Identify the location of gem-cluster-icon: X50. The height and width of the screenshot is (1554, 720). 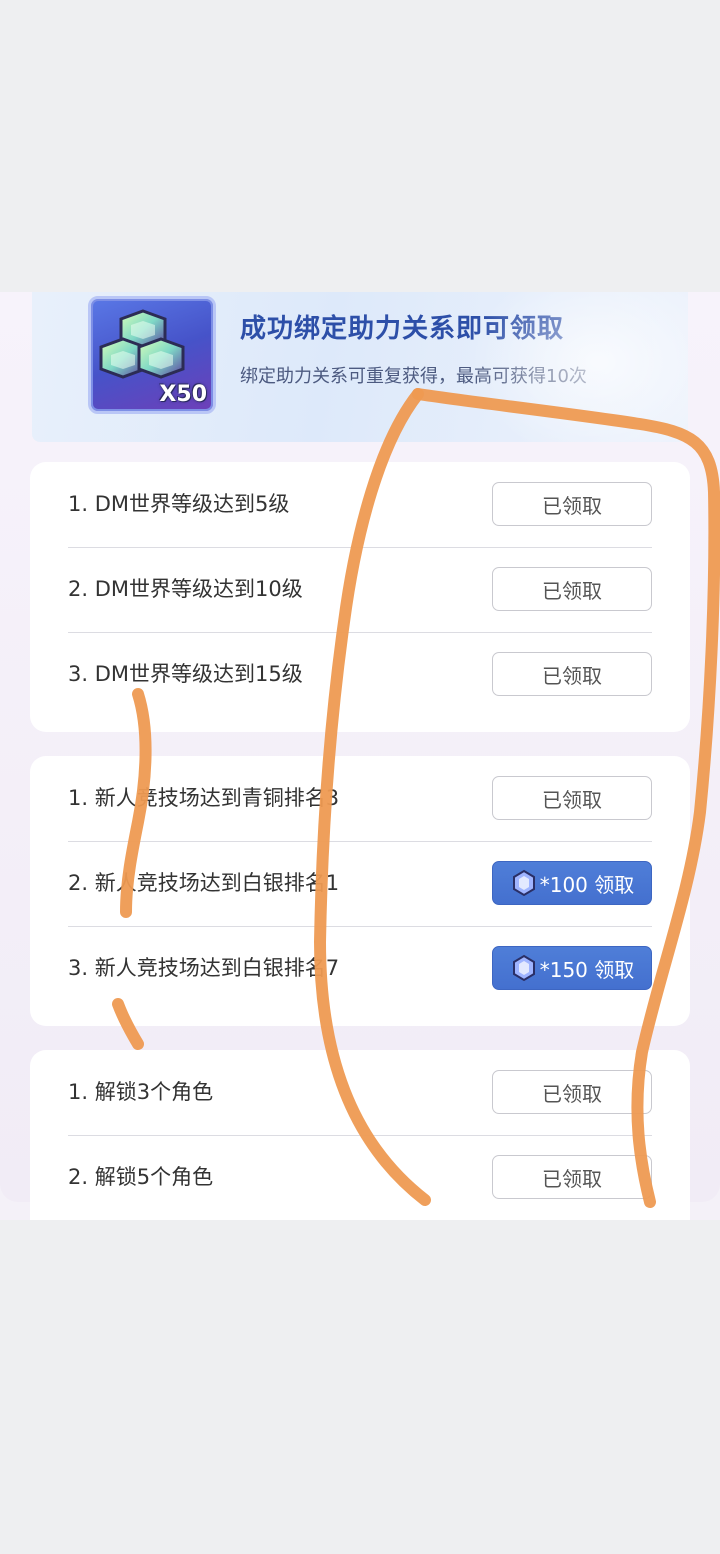
(152, 355).